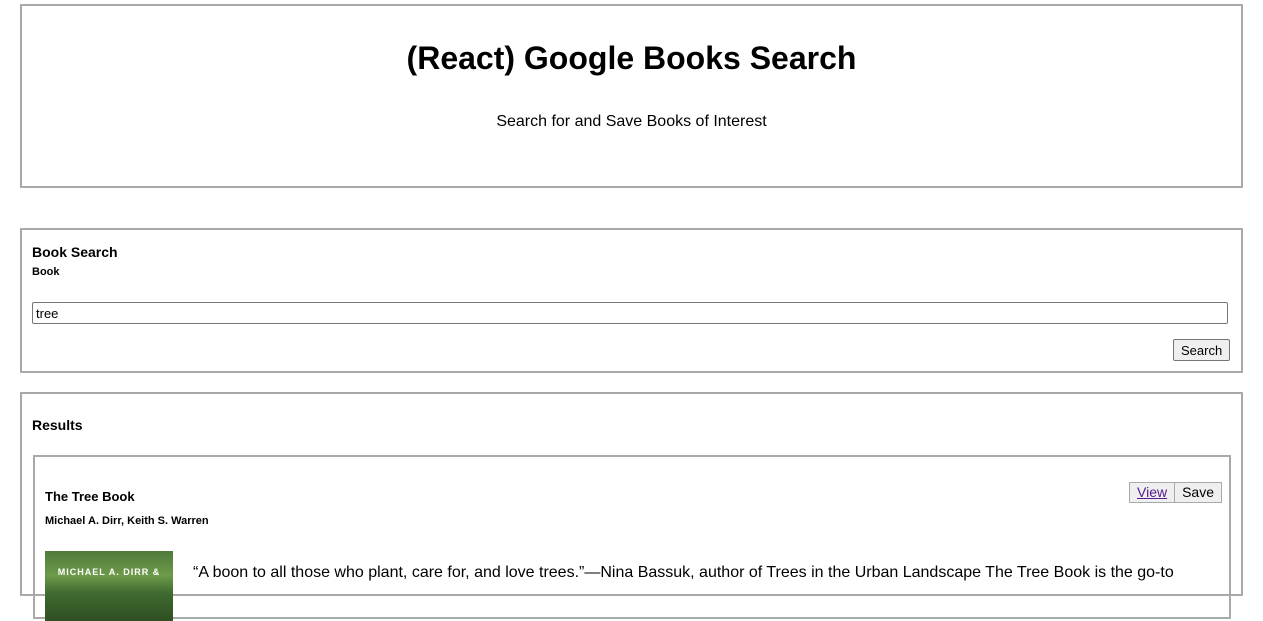  Describe the element at coordinates (109, 586) in the screenshot. I see `book-cover-image: MICHAEL A. DIRR &` at that location.